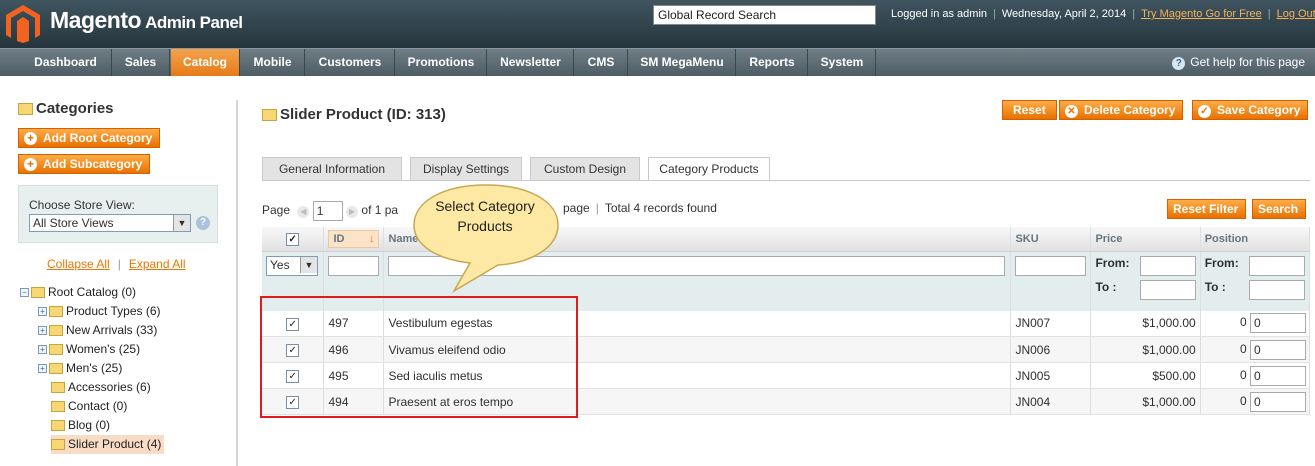  What do you see at coordinates (1145, 239) in the screenshot?
I see `price-header: Price` at bounding box center [1145, 239].